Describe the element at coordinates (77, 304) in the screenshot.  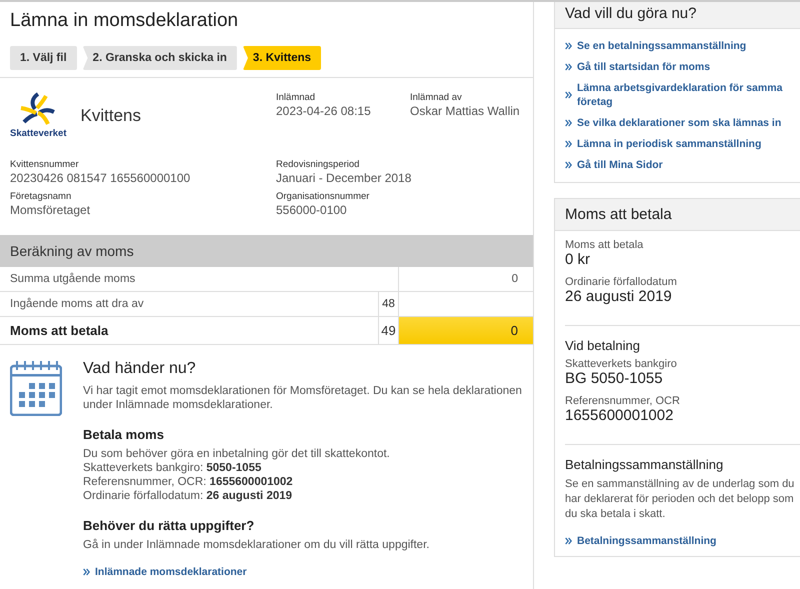
I see `row-label: Ingående moms att dra av` at that location.